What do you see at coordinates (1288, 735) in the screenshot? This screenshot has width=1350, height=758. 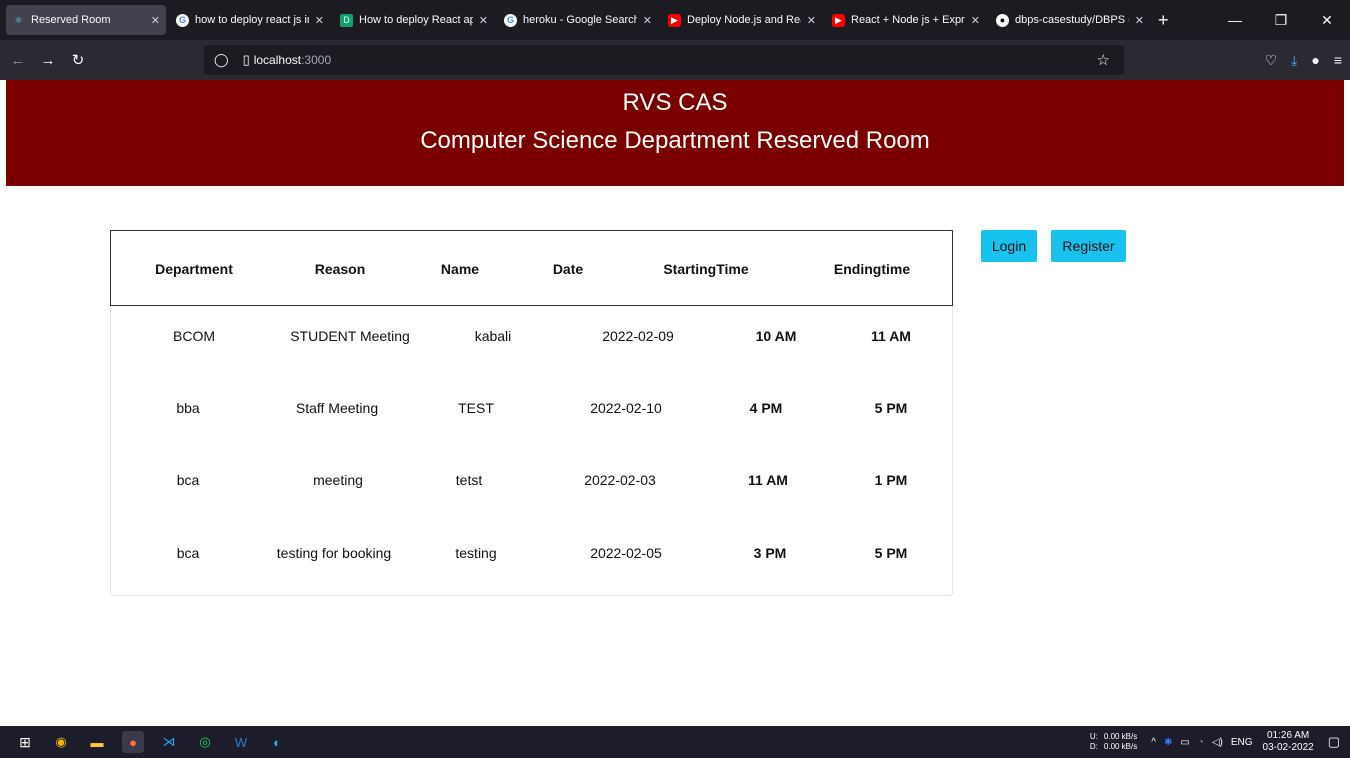 I see `clock-time: 01:26 AM` at bounding box center [1288, 735].